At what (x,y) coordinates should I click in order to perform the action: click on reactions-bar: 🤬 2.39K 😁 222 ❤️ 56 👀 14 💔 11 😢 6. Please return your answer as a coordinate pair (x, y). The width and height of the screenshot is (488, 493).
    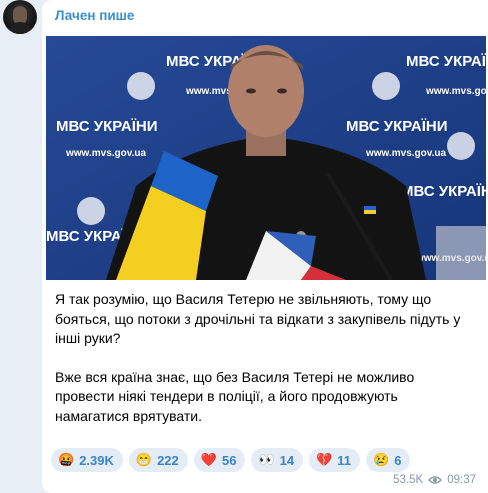
    Looking at the image, I should click on (231, 460).